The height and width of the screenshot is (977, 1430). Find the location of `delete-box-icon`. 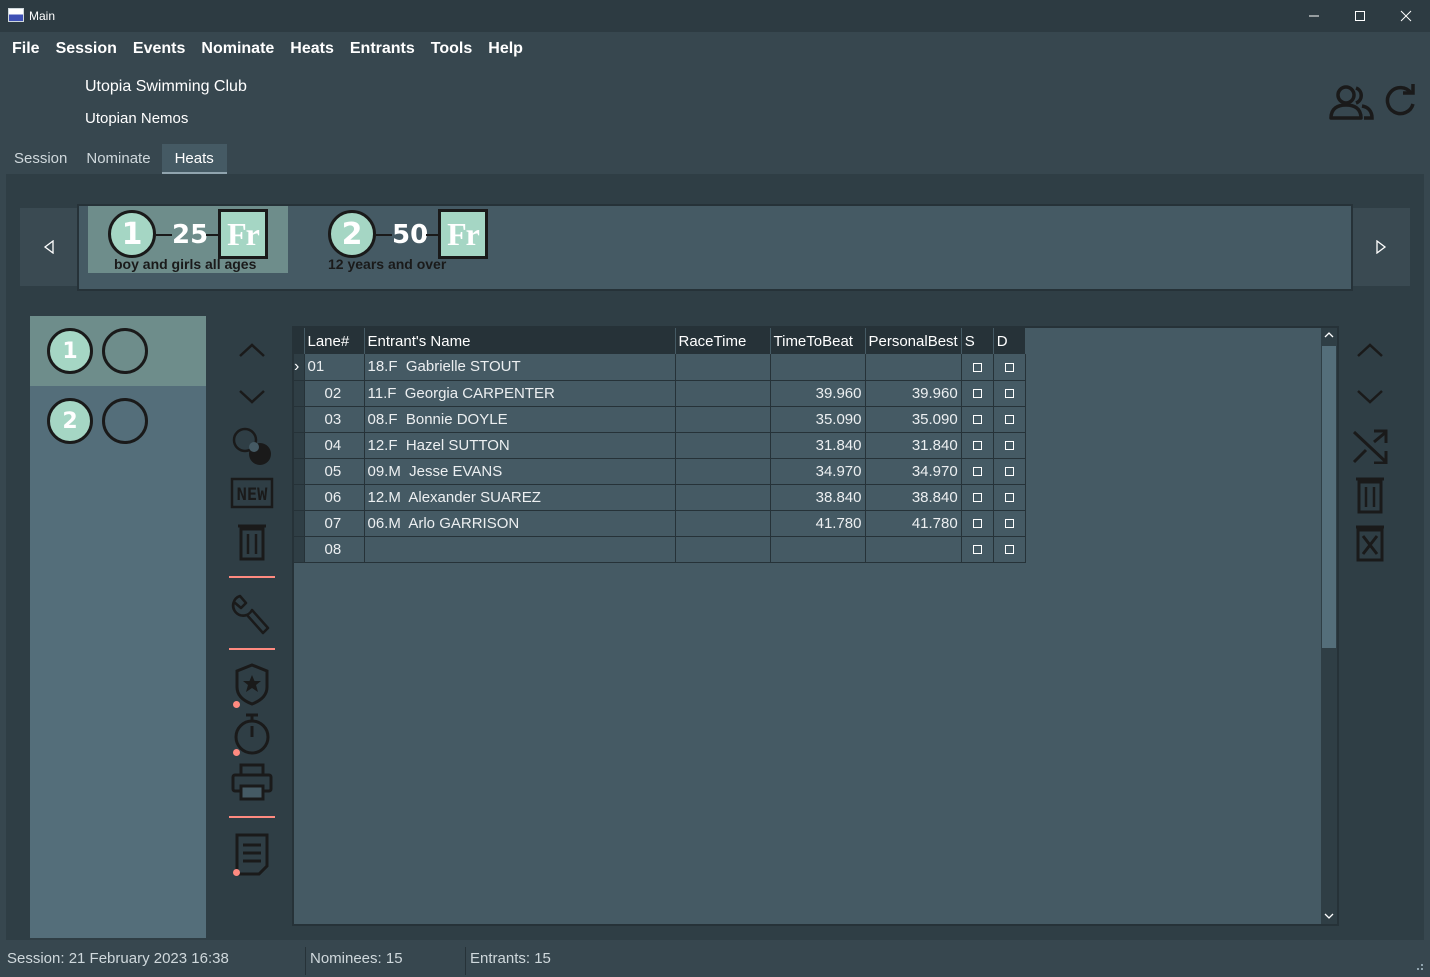

delete-box-icon is located at coordinates (1370, 542).